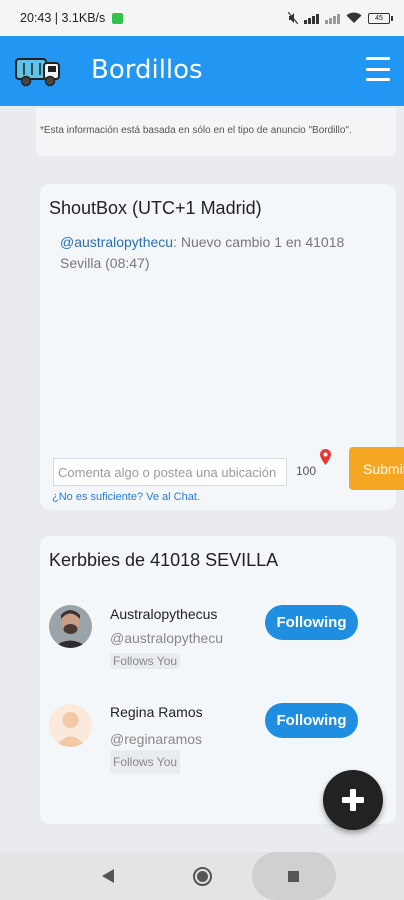 This screenshot has height=900, width=404. What do you see at coordinates (311, 18) in the screenshot?
I see `signal-icon` at bounding box center [311, 18].